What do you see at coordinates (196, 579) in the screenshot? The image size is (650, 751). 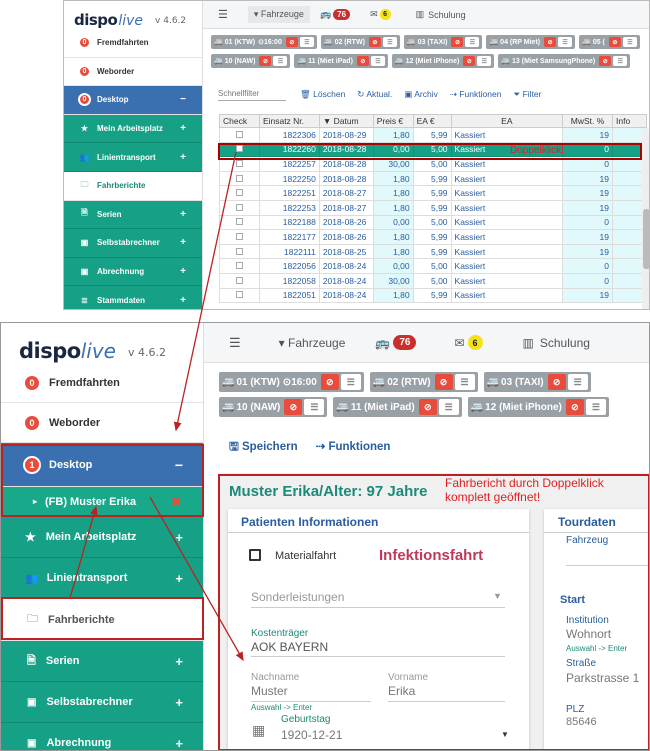 I see `arrow-to-form` at bounding box center [196, 579].